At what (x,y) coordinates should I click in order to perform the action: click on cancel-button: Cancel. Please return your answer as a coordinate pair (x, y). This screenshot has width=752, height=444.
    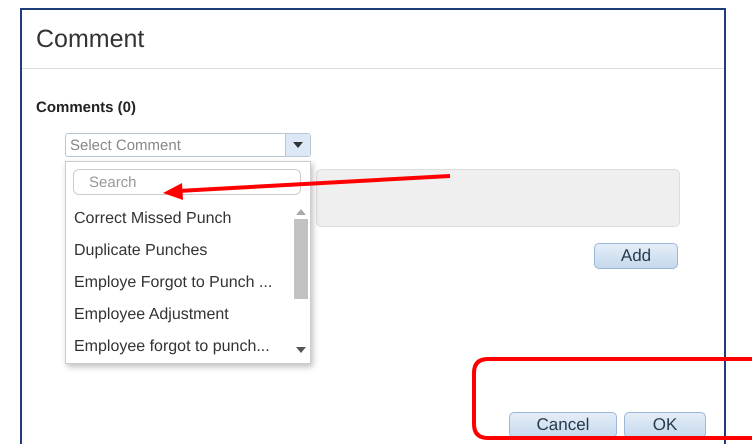
    Looking at the image, I should click on (563, 425).